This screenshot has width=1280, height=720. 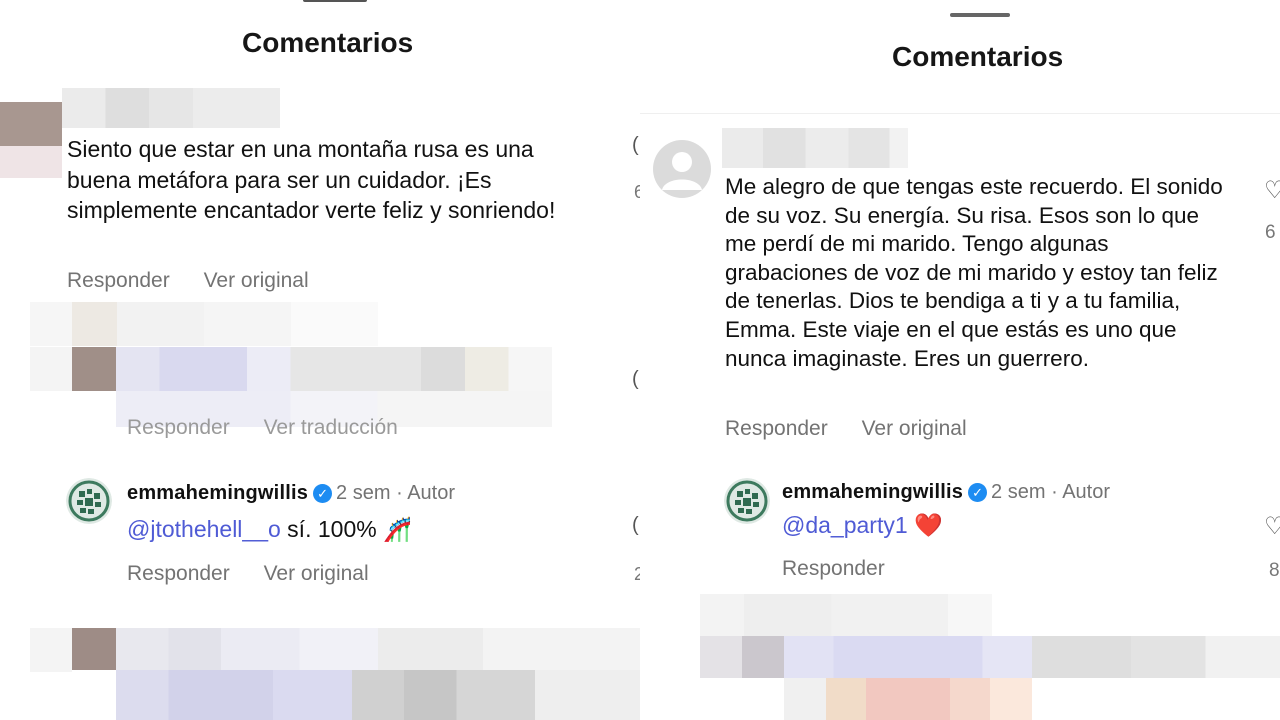 I want to click on reply-body: sí. 100% 🎢, so click(x=346, y=529).